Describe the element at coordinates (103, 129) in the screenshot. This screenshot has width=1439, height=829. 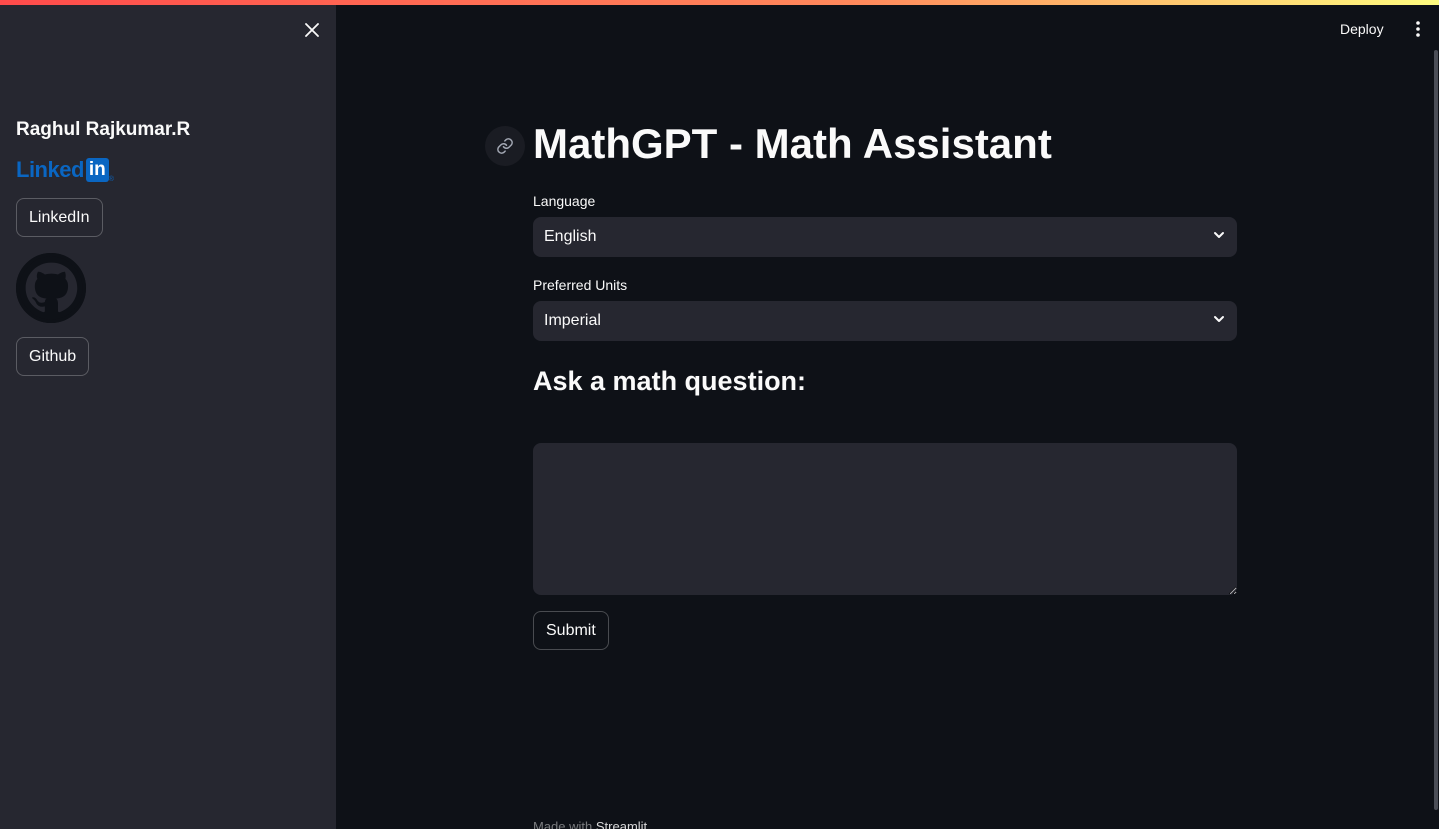
I see `author-name: Raghul Rajkumar.R` at that location.